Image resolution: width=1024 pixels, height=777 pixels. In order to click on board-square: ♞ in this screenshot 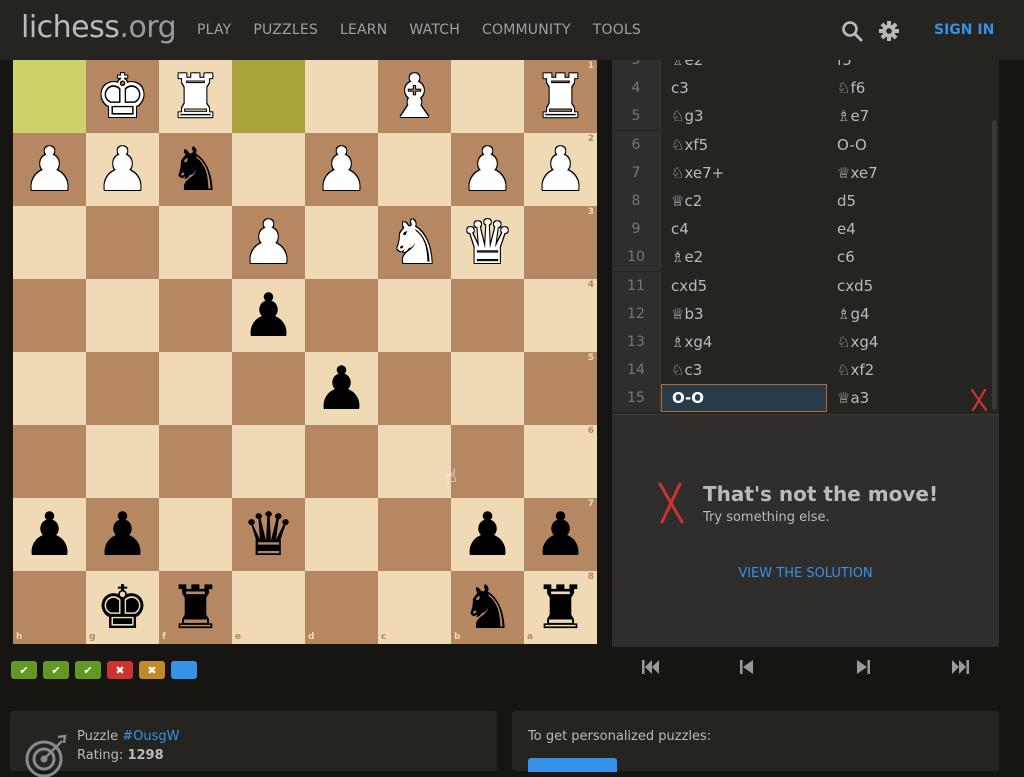, I will do `click(414, 242)`.